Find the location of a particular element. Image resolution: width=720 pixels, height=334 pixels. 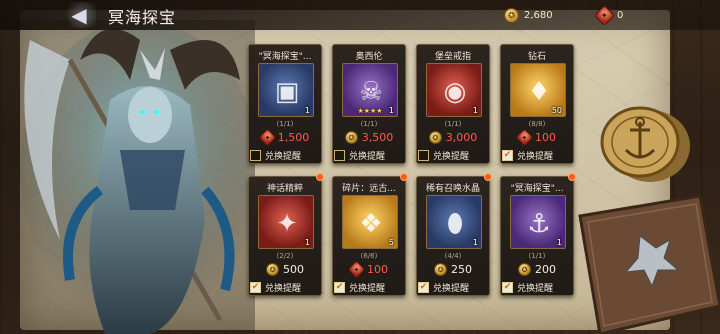

item-slot: ☠ ★★★★ 1 is located at coordinates (370, 90).